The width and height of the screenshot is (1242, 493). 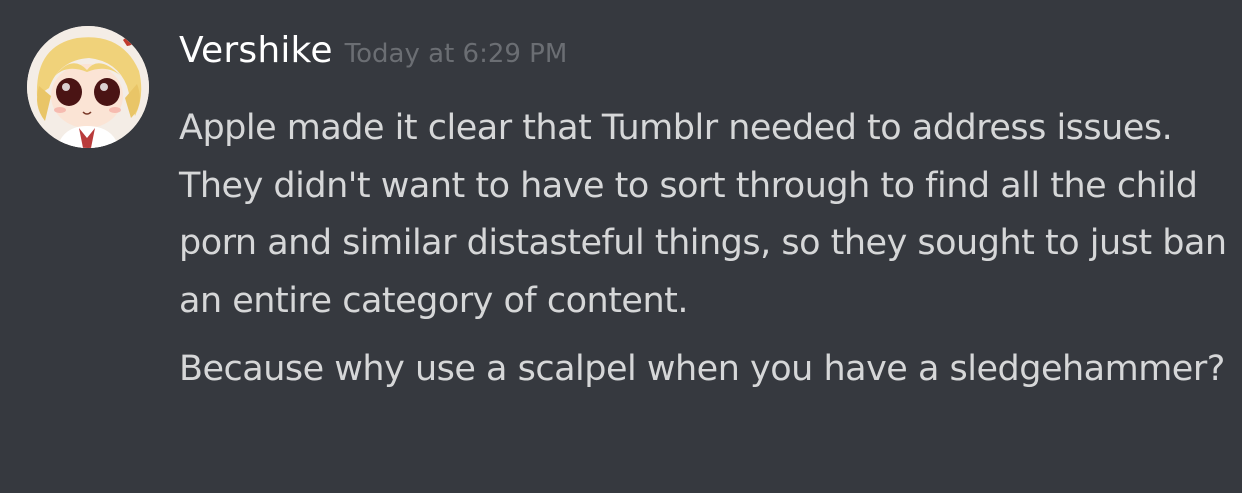 What do you see at coordinates (456, 54) in the screenshot?
I see `timestamp: Today at 6:29 PM` at bounding box center [456, 54].